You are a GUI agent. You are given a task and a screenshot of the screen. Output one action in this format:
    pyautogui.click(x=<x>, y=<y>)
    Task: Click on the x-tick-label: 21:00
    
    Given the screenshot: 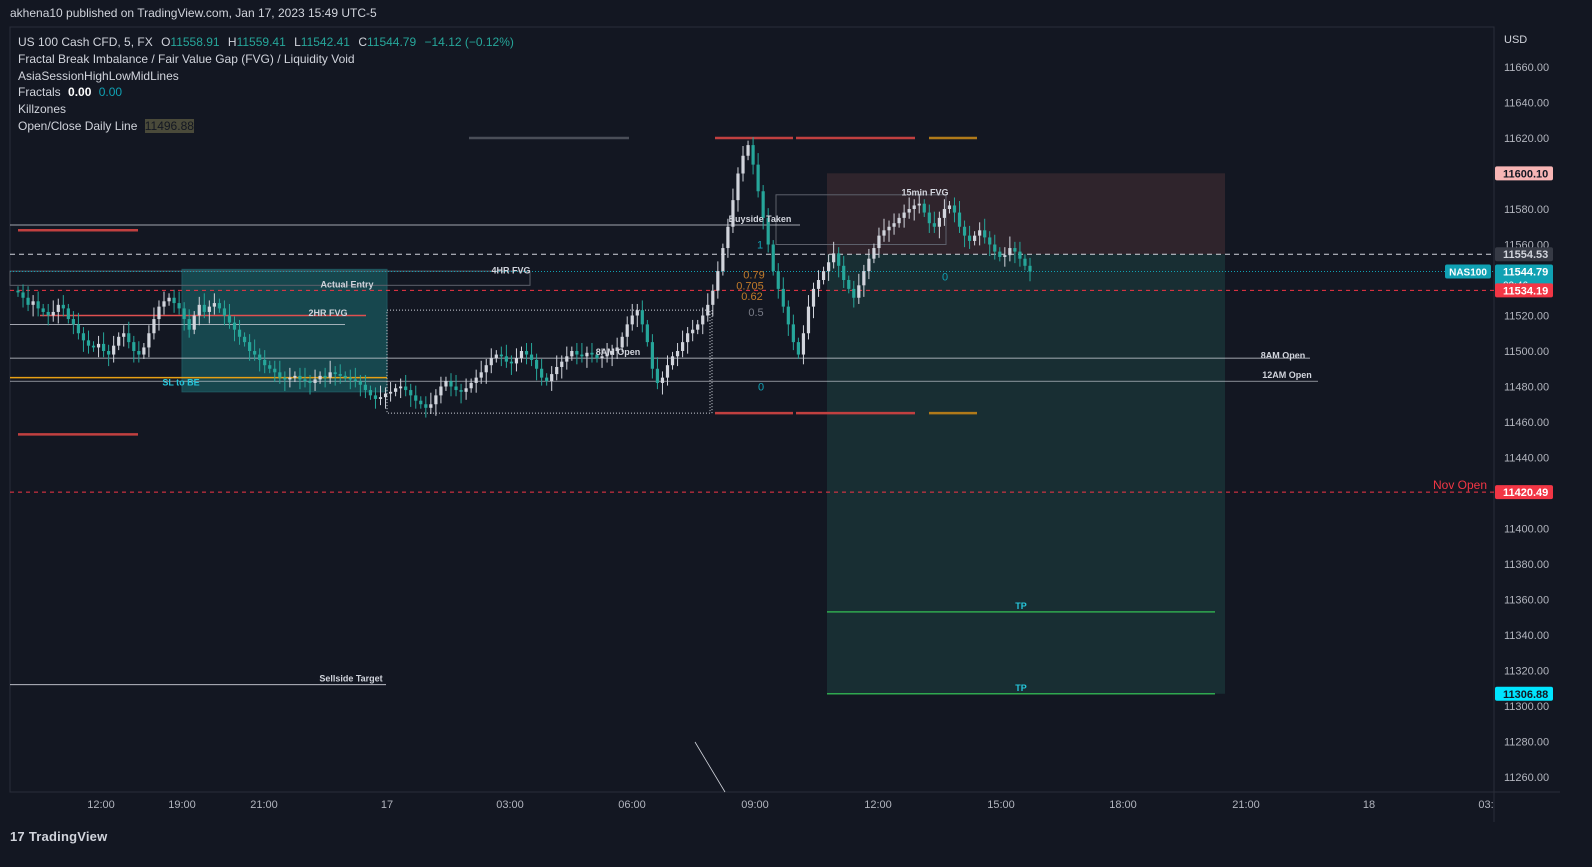 What is the action you would take?
    pyautogui.click(x=1246, y=805)
    